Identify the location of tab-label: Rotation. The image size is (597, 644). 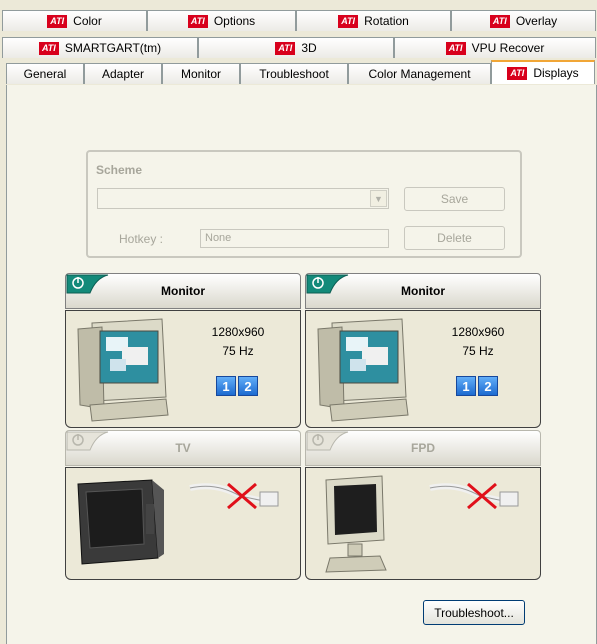
(386, 21).